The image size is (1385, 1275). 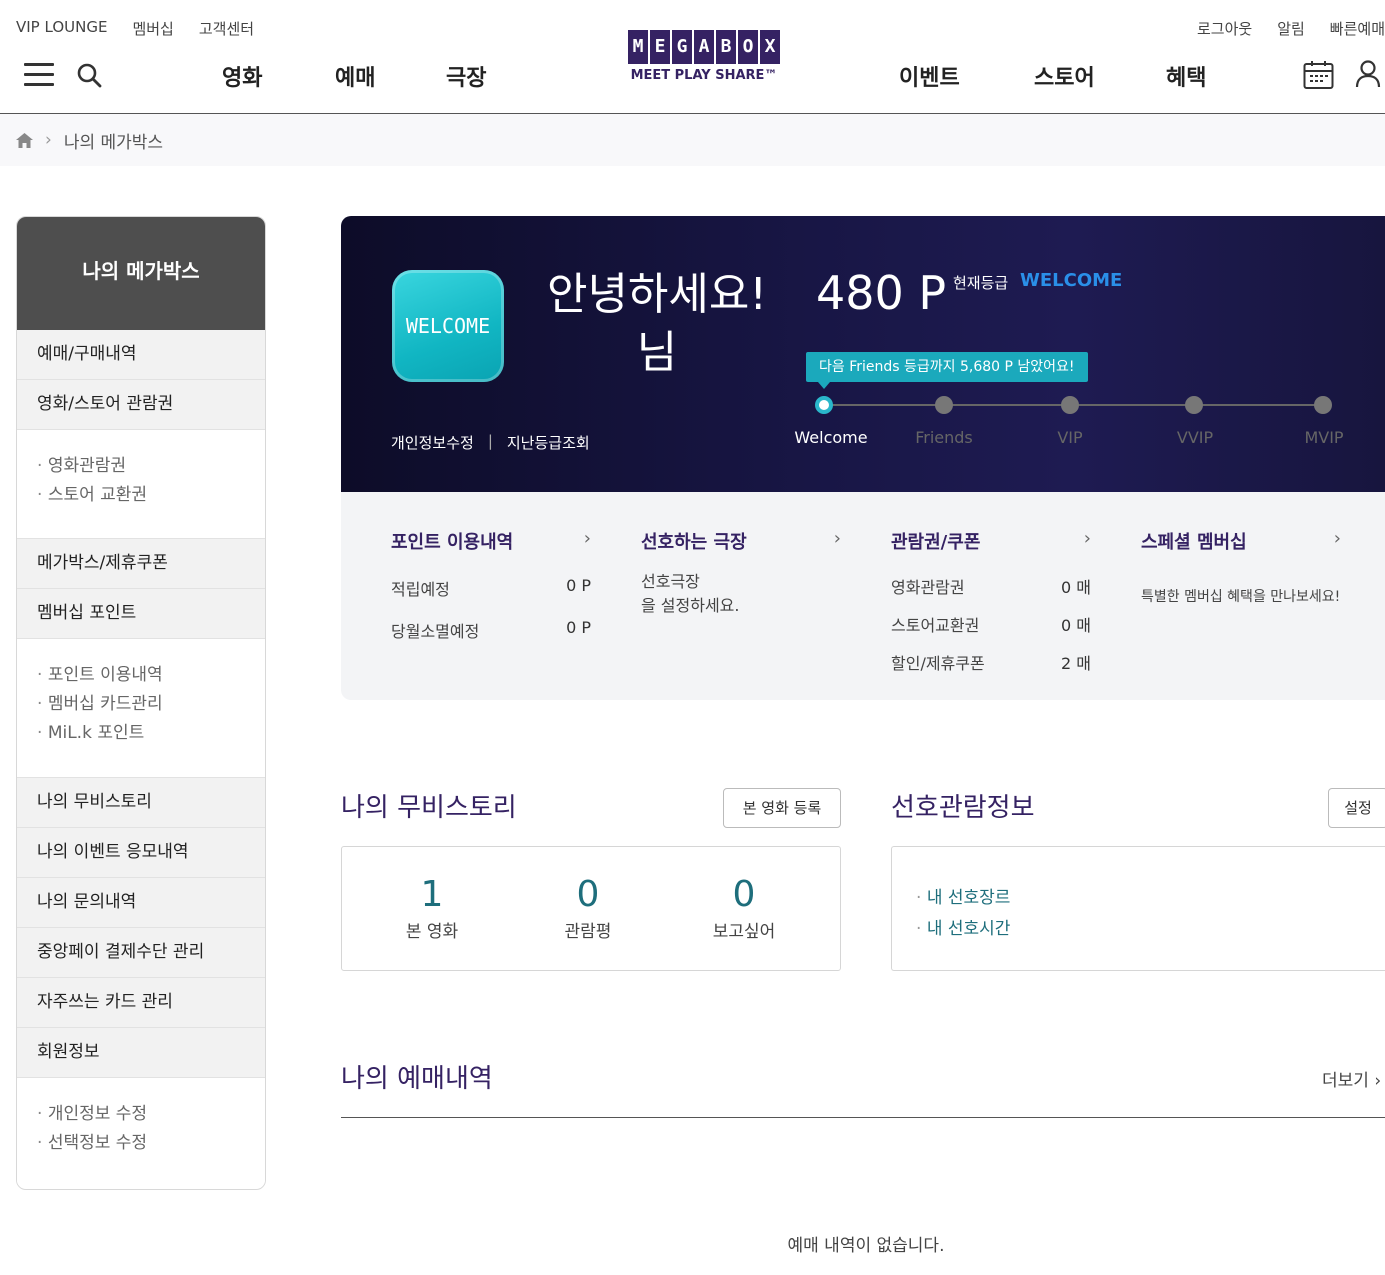 What do you see at coordinates (1076, 663) in the screenshot?
I see `row-value: 2 매` at bounding box center [1076, 663].